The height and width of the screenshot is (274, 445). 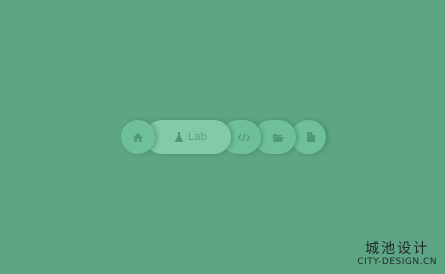 What do you see at coordinates (397, 249) in the screenshot?
I see `watermark-chinese: 城池设计` at bounding box center [397, 249].